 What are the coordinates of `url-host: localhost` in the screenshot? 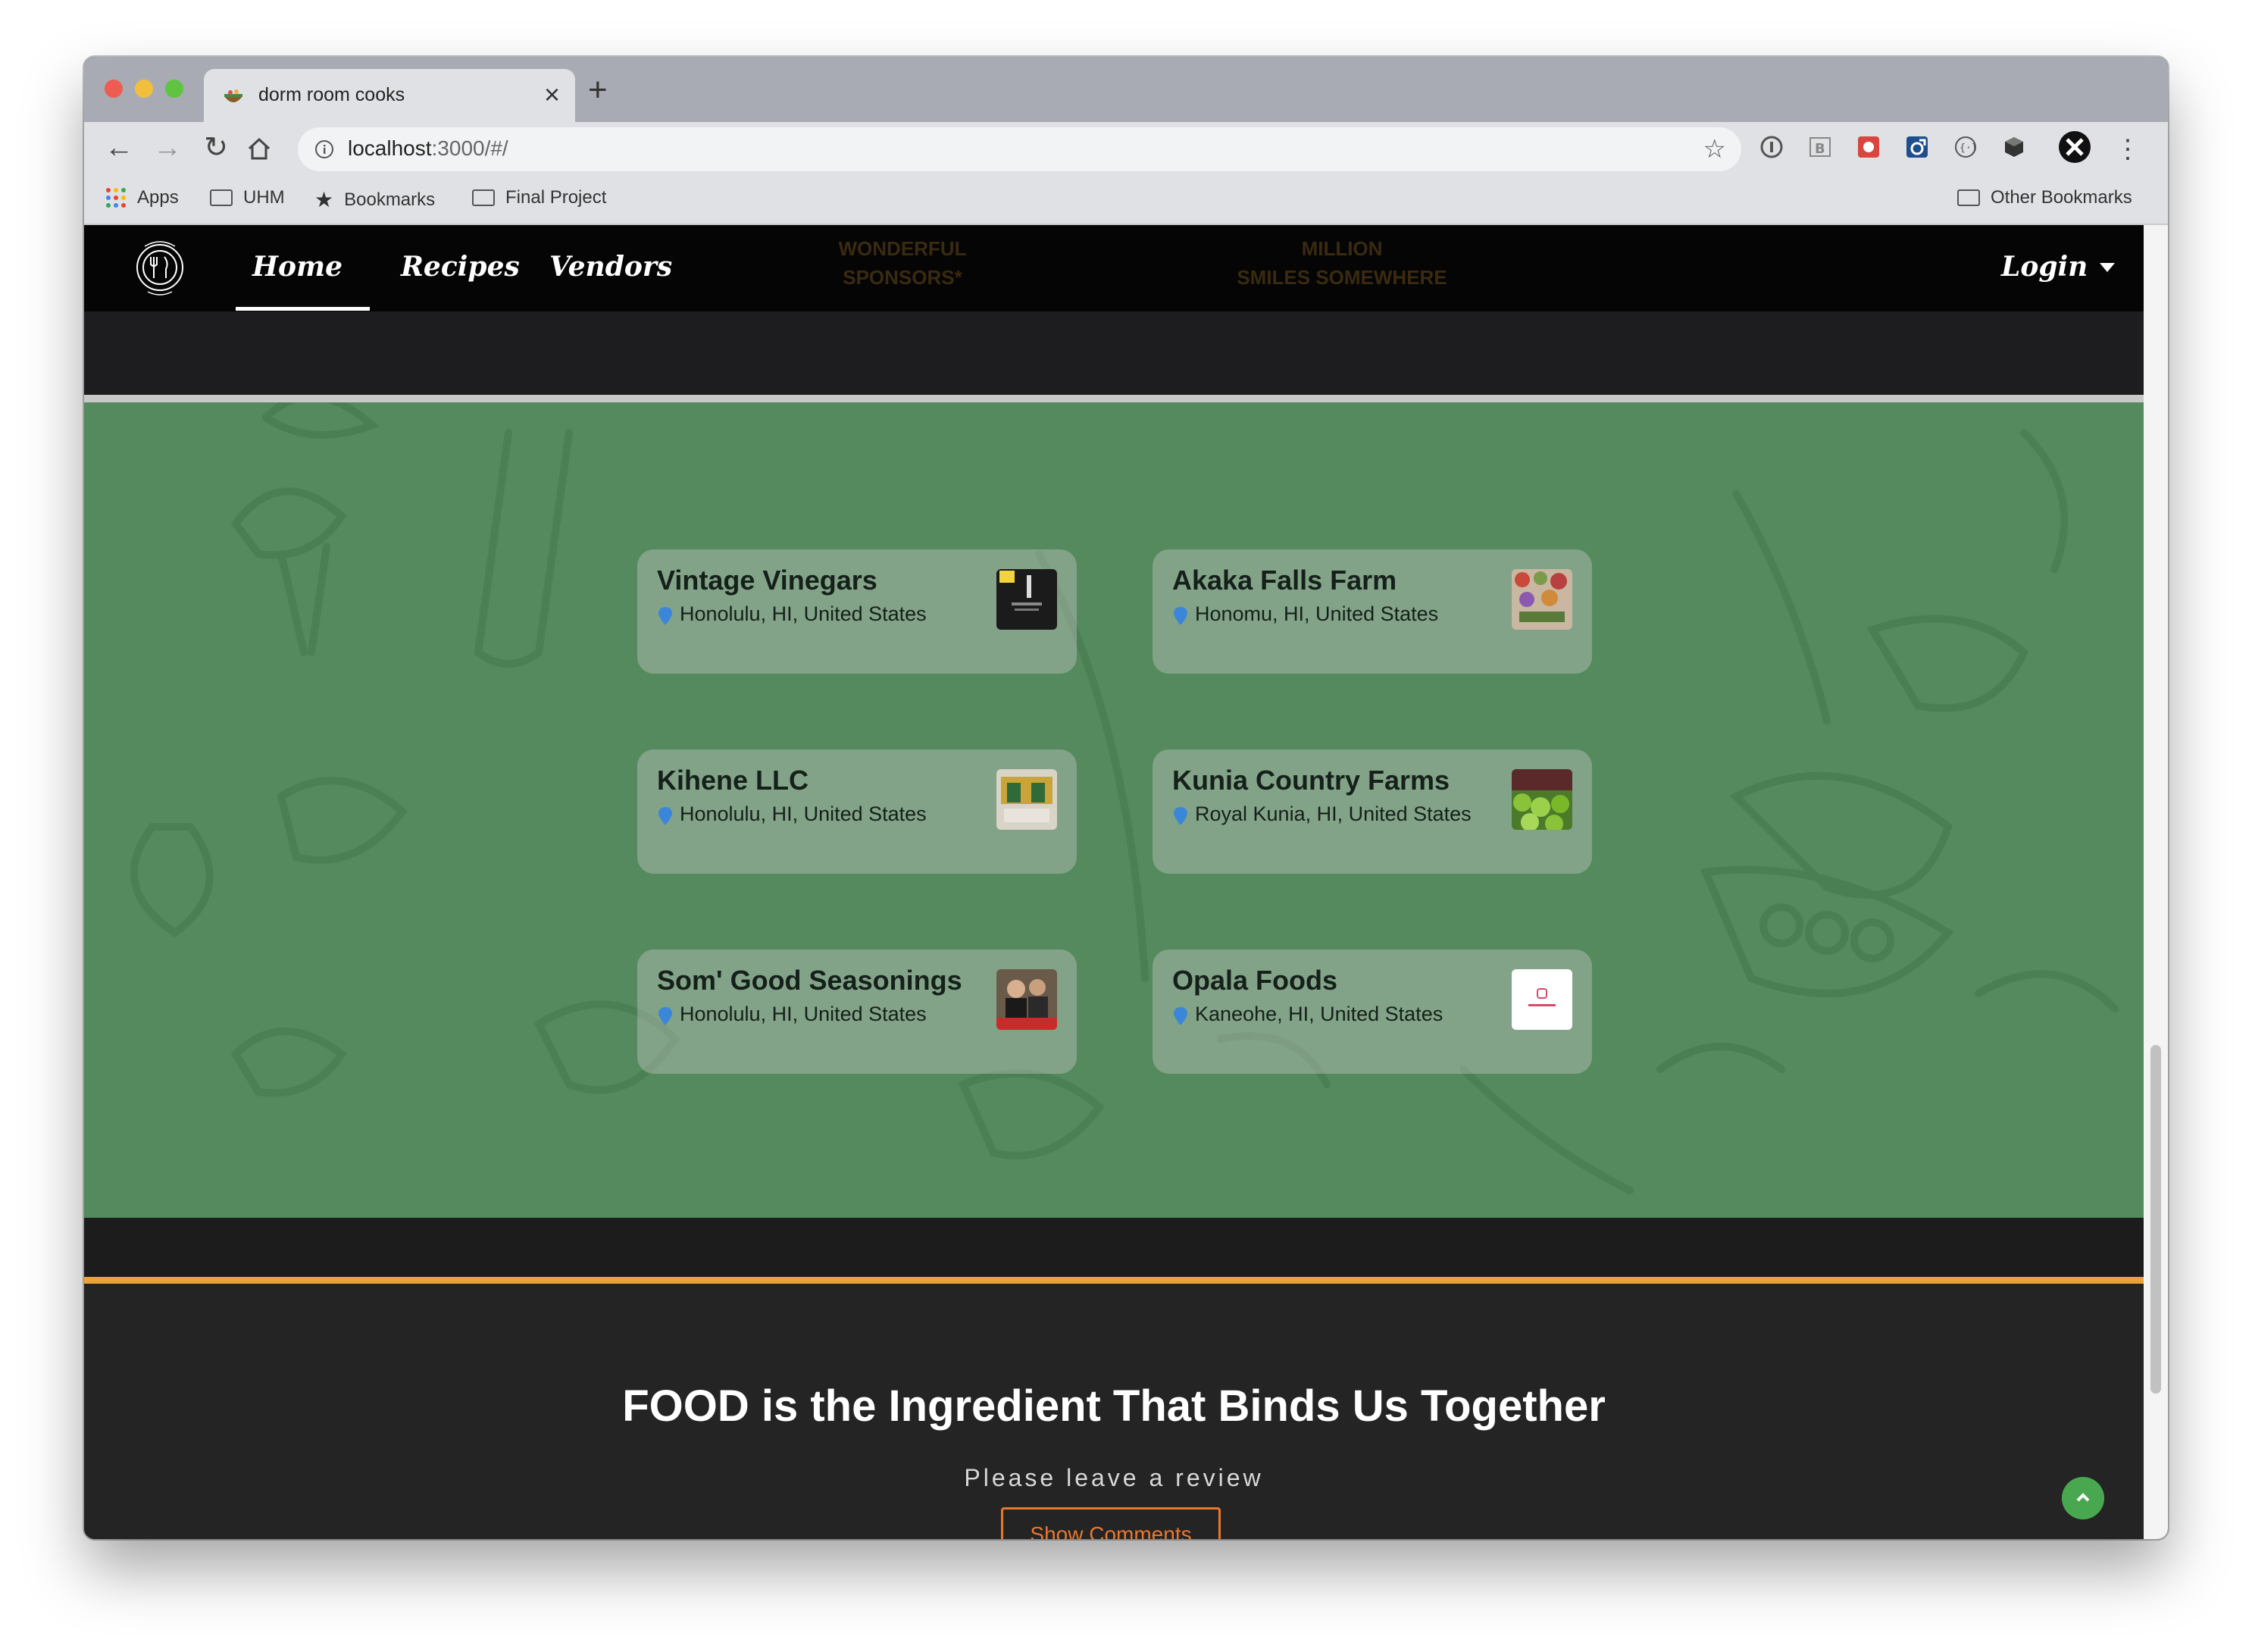 It's located at (390, 148).